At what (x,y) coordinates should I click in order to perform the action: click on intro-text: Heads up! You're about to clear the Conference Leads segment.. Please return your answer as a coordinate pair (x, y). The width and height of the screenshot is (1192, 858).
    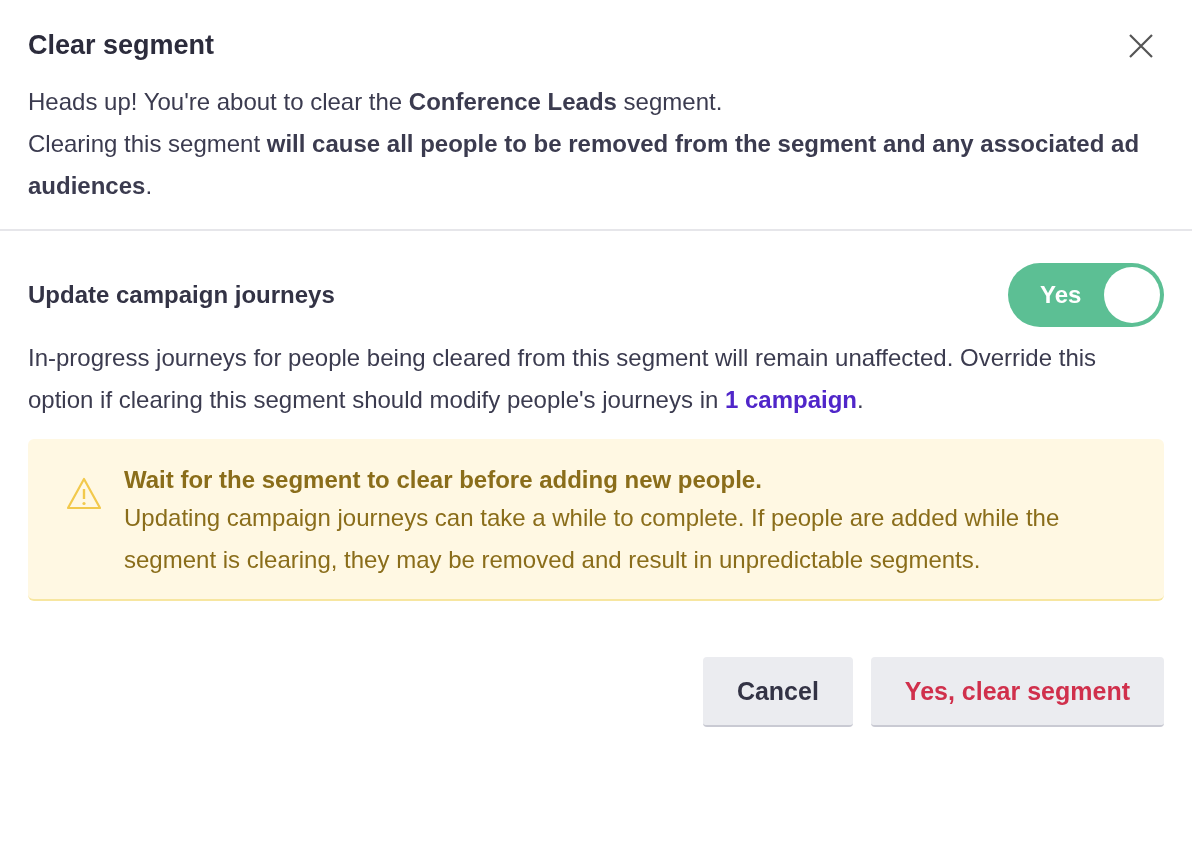
    Looking at the image, I should click on (376, 102).